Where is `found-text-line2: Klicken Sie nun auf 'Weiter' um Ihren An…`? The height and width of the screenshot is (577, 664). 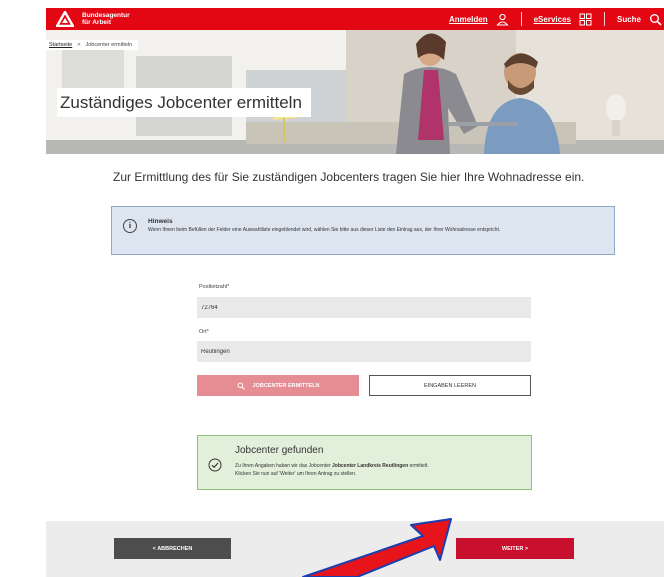 found-text-line2: Klicken Sie nun auf 'Weiter' um Ihren An… is located at coordinates (296, 474).